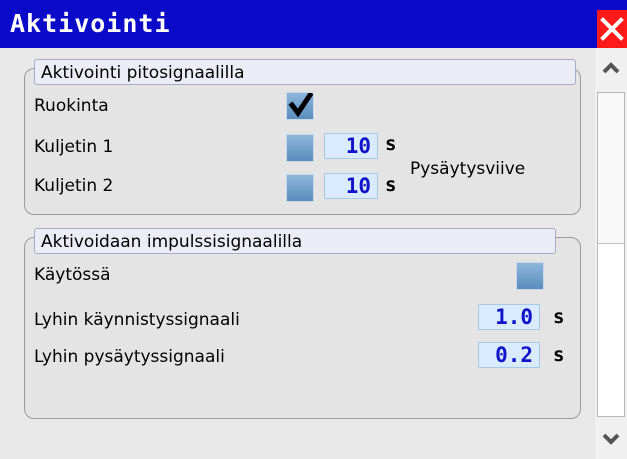  I want to click on close-button, so click(612, 29).